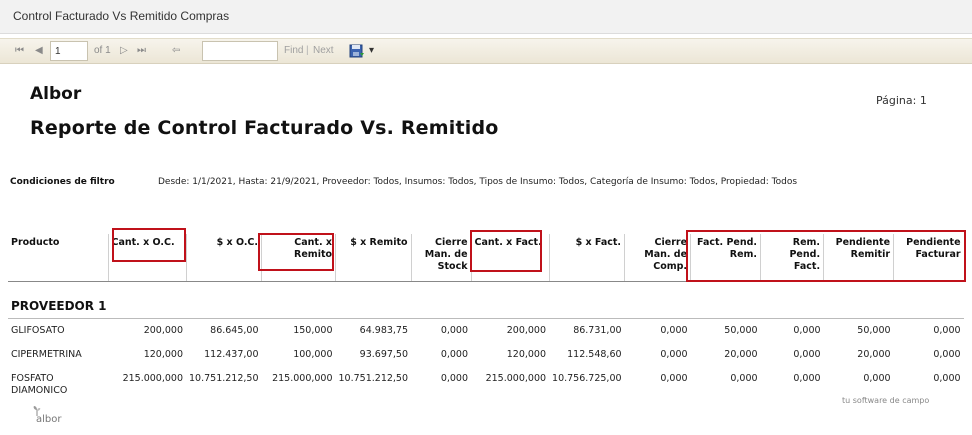 The width and height of the screenshot is (972, 435). What do you see at coordinates (859, 258) in the screenshot?
I see `col-header: Pendiente Remitir` at bounding box center [859, 258].